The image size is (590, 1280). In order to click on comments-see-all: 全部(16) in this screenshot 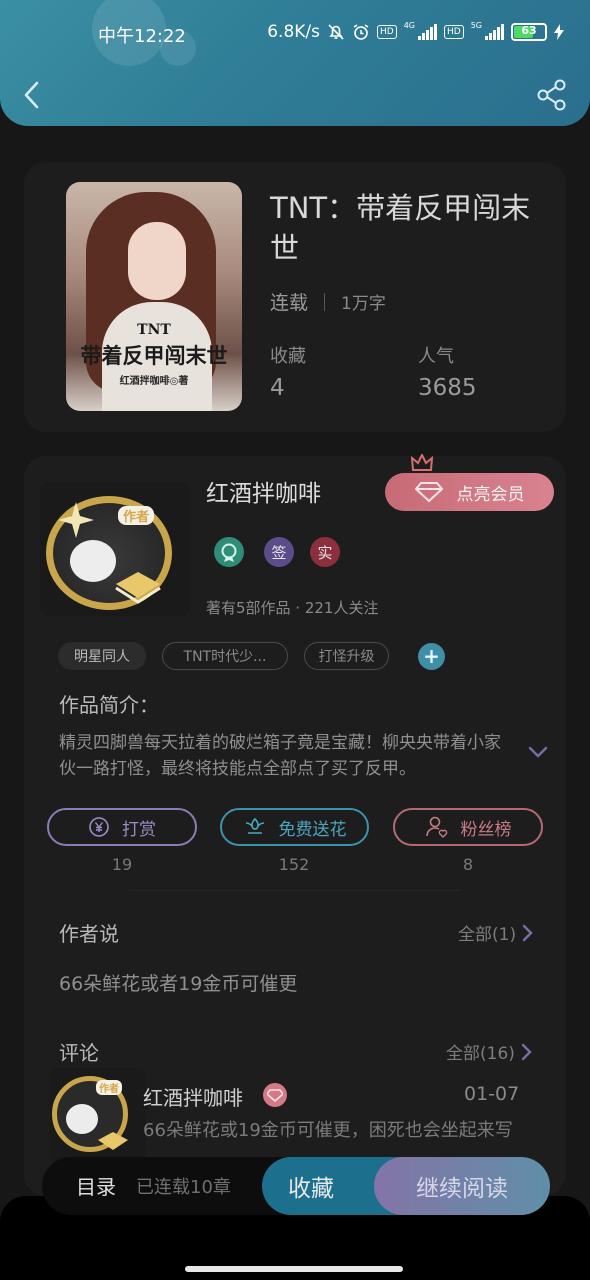, I will do `click(489, 1051)`.